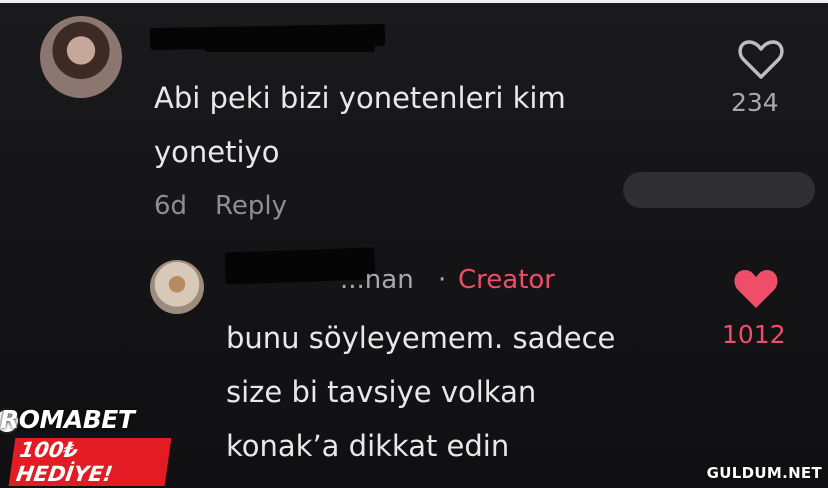  What do you see at coordinates (754, 334) in the screenshot?
I see `like-count: 1012` at bounding box center [754, 334].